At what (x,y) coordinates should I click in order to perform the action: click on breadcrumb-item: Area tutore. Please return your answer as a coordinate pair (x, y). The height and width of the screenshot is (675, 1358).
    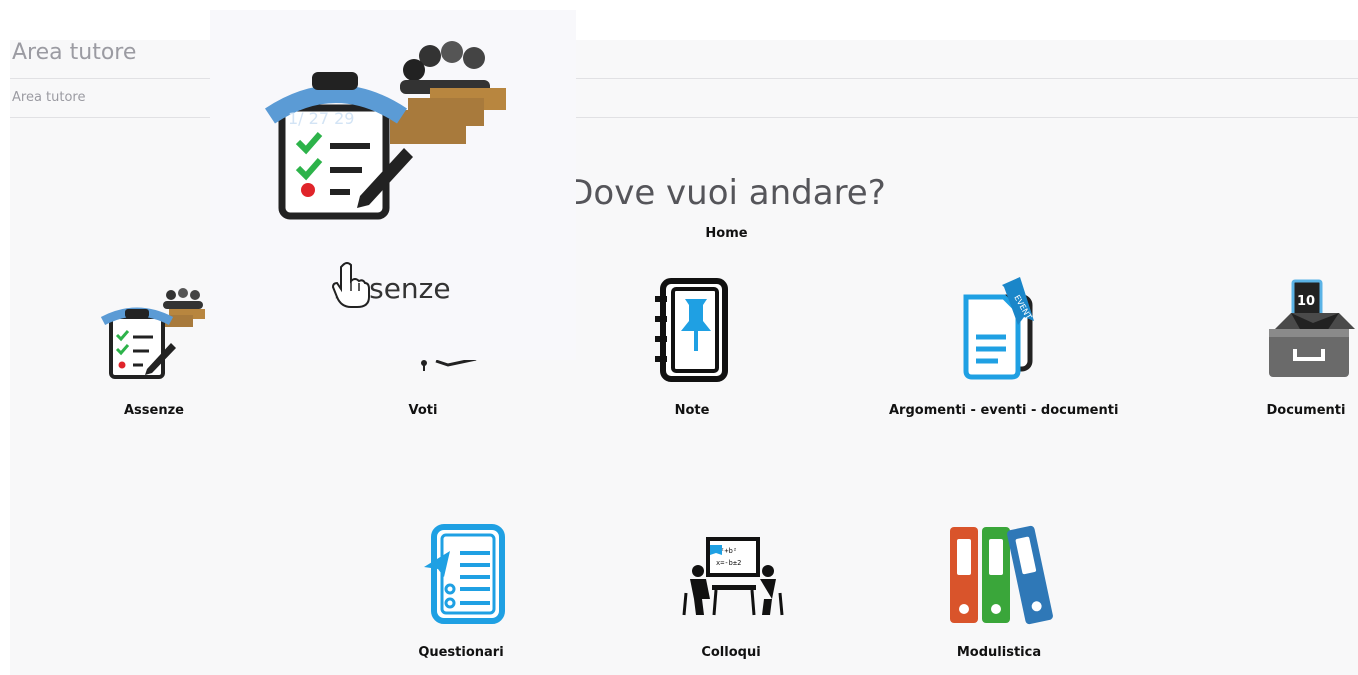
    Looking at the image, I should click on (49, 97).